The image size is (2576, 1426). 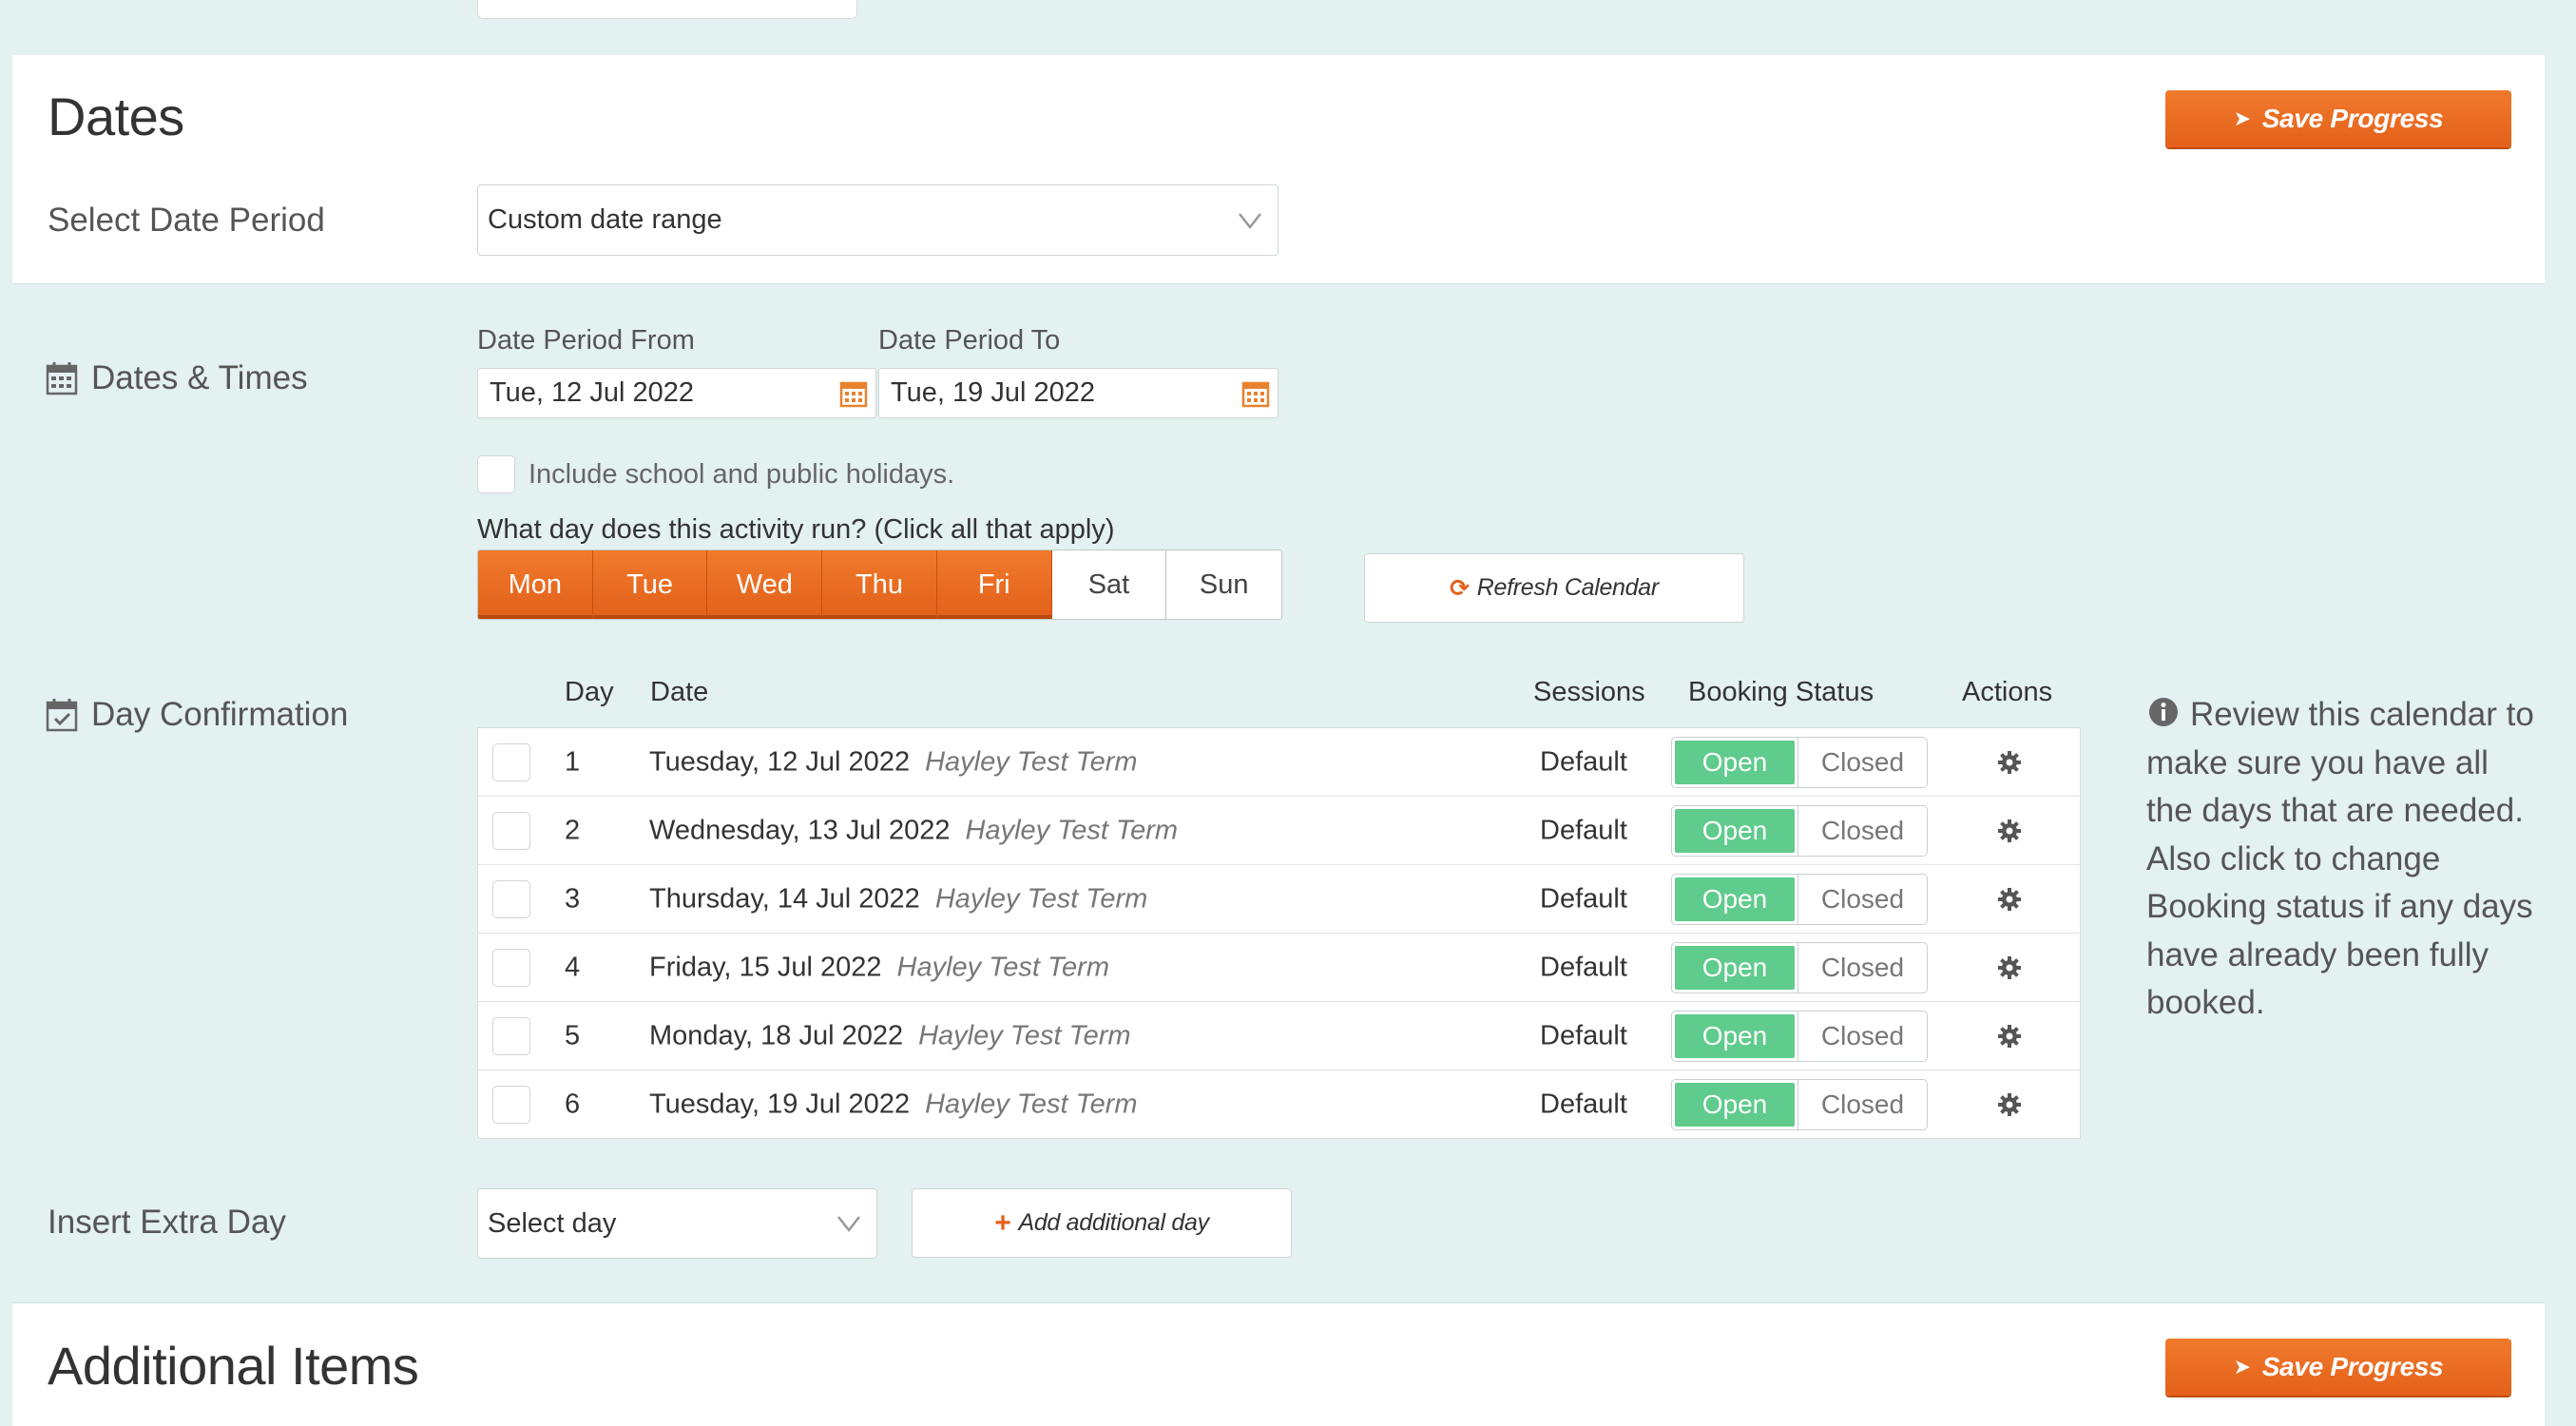 I want to click on holidays-label: Include school and public holidays., so click(x=742, y=474).